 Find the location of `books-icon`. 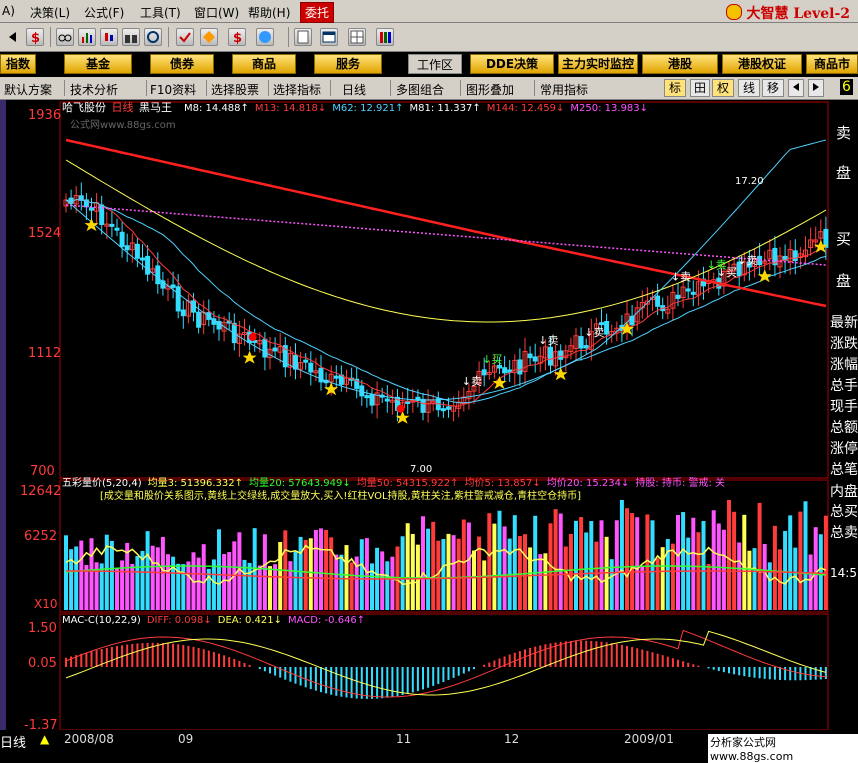

books-icon is located at coordinates (385, 37).